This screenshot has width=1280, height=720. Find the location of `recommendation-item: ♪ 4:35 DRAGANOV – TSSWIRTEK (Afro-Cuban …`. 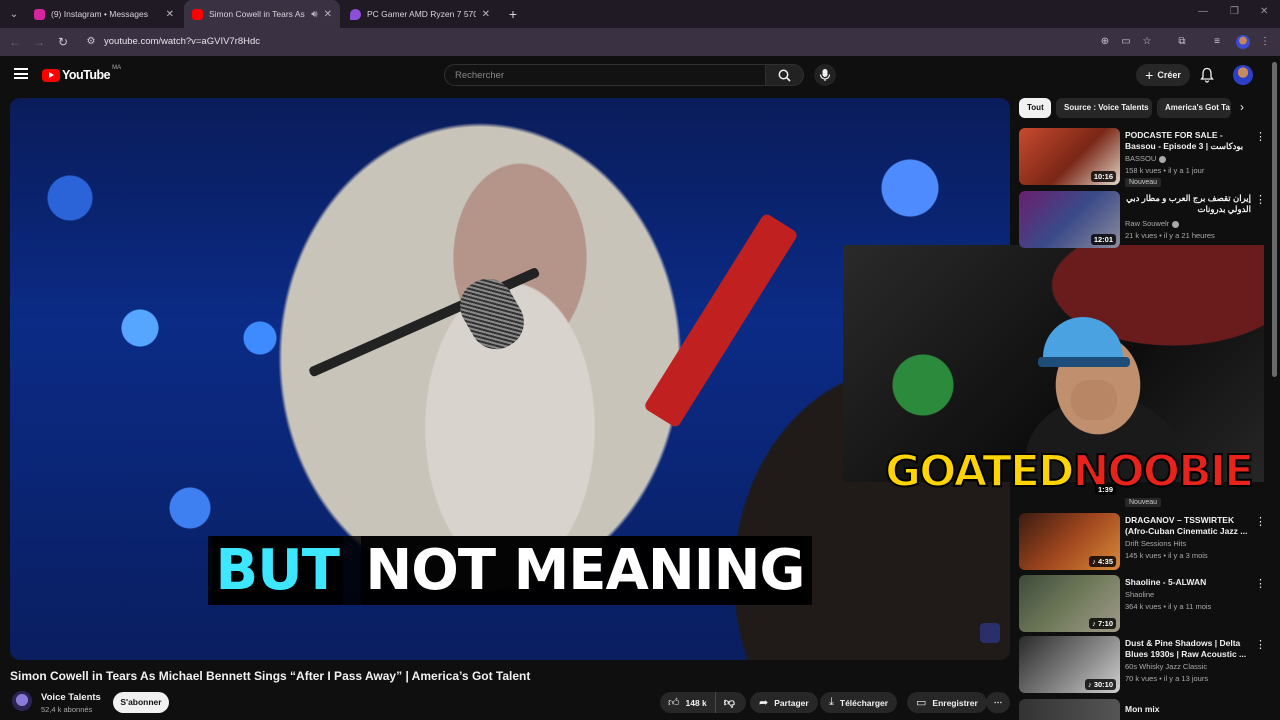

recommendation-item: ♪ 4:35 DRAGANOV – TSSWIRTEK (Afro-Cuban … is located at coordinates (1145, 542).